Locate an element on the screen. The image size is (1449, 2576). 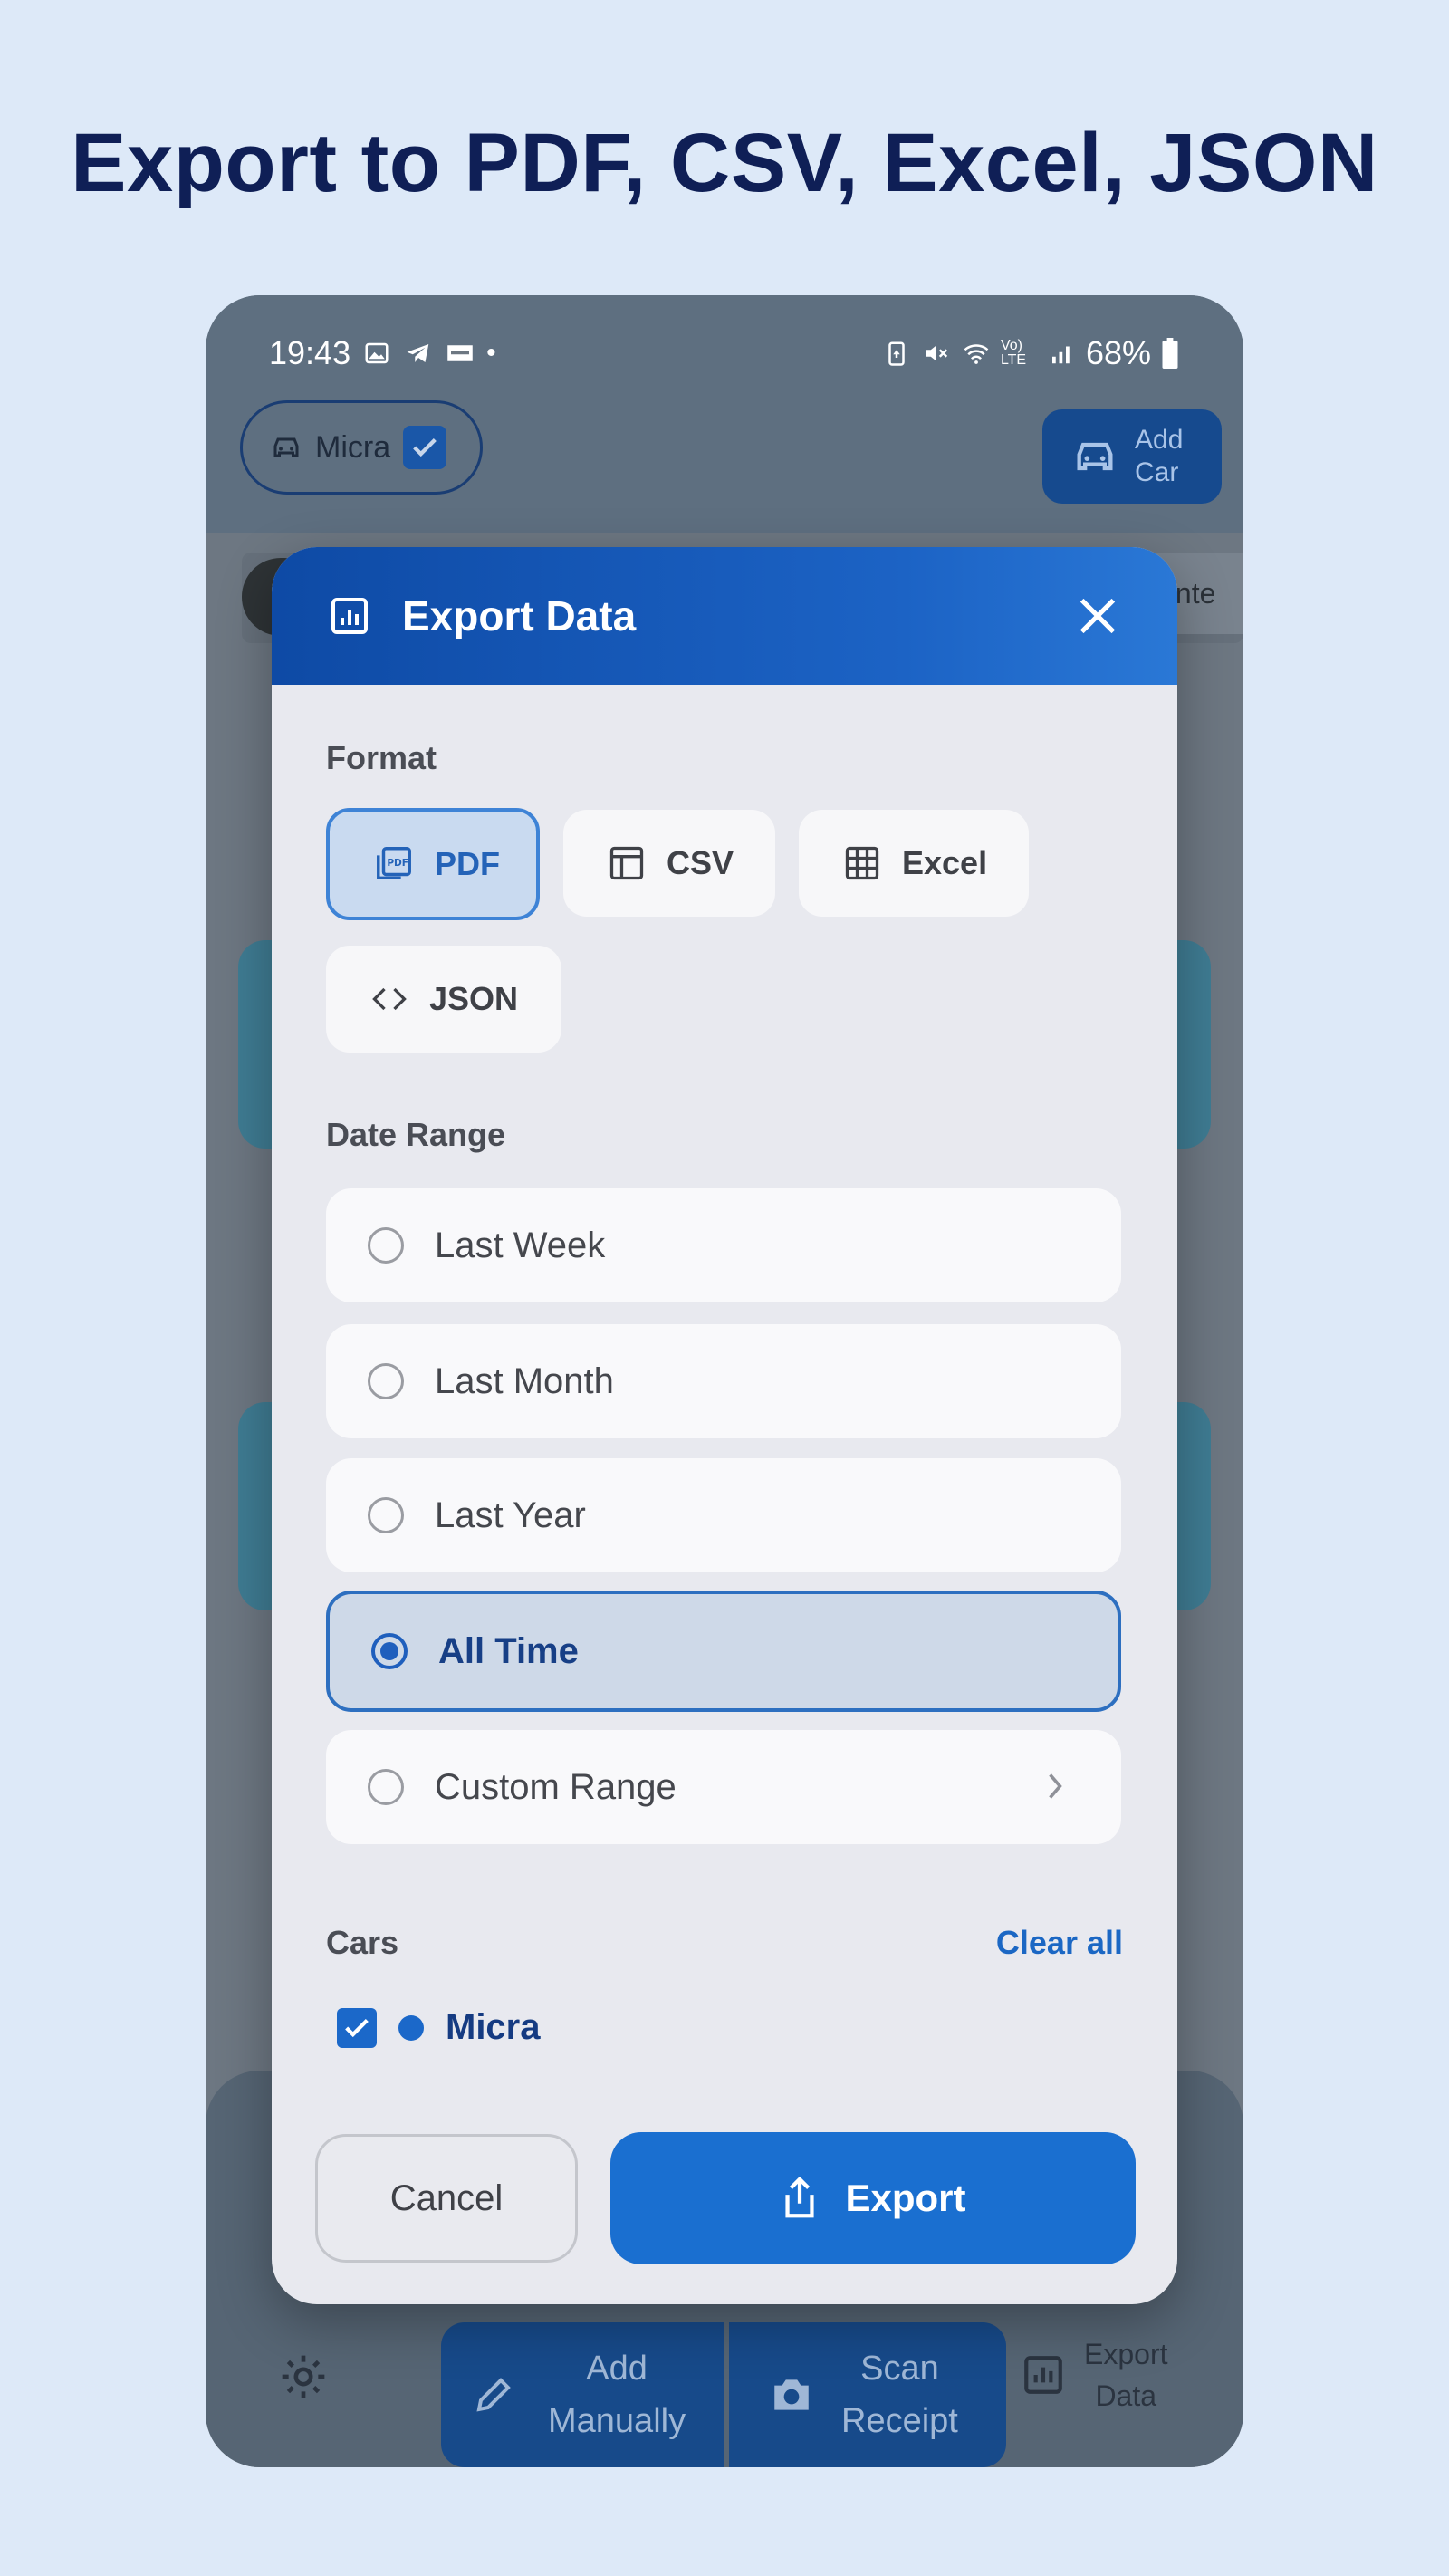
pencil-icon is located at coordinates (493, 2395).